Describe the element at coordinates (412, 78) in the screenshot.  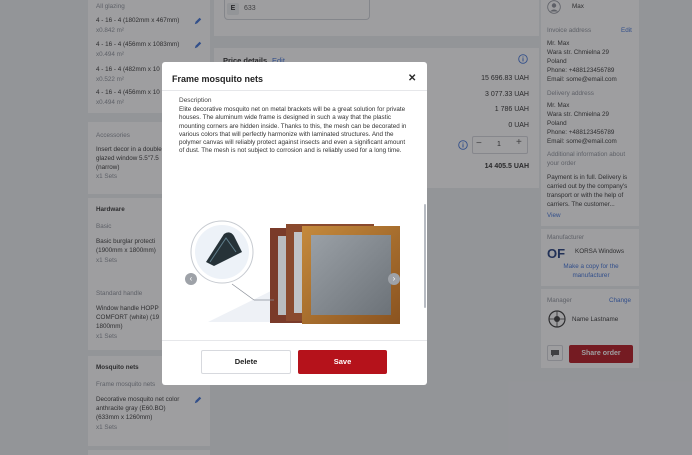
I see `close-icon: ✕` at that location.